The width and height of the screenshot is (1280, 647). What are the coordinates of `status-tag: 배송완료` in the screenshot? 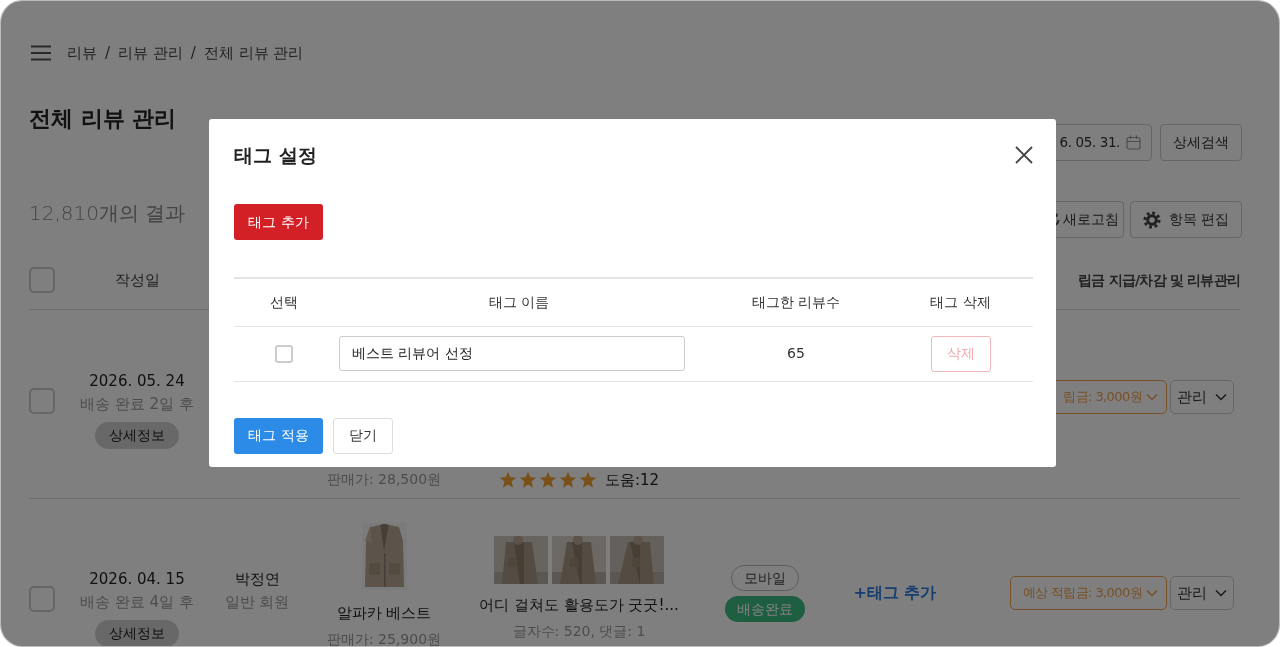 It's located at (765, 609).